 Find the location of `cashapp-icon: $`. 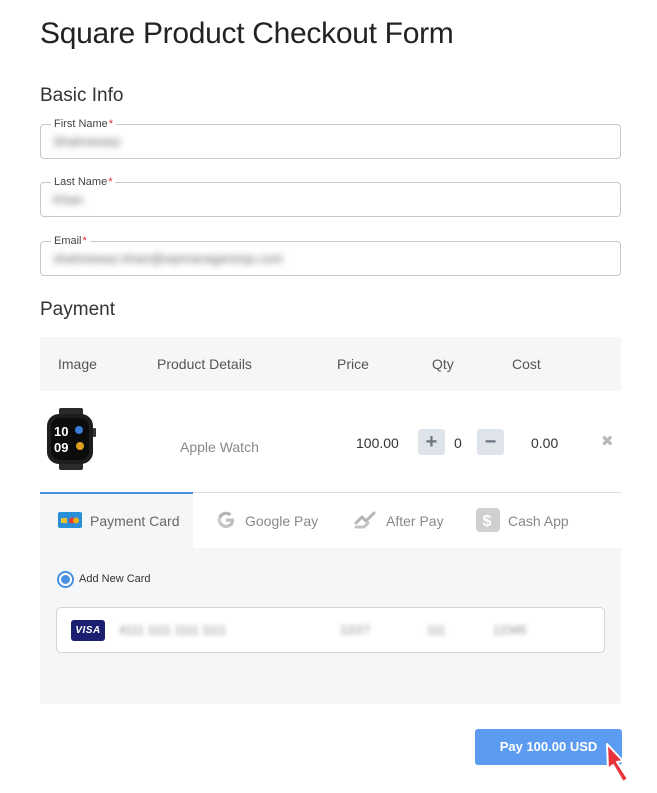

cashapp-icon: $ is located at coordinates (488, 521).